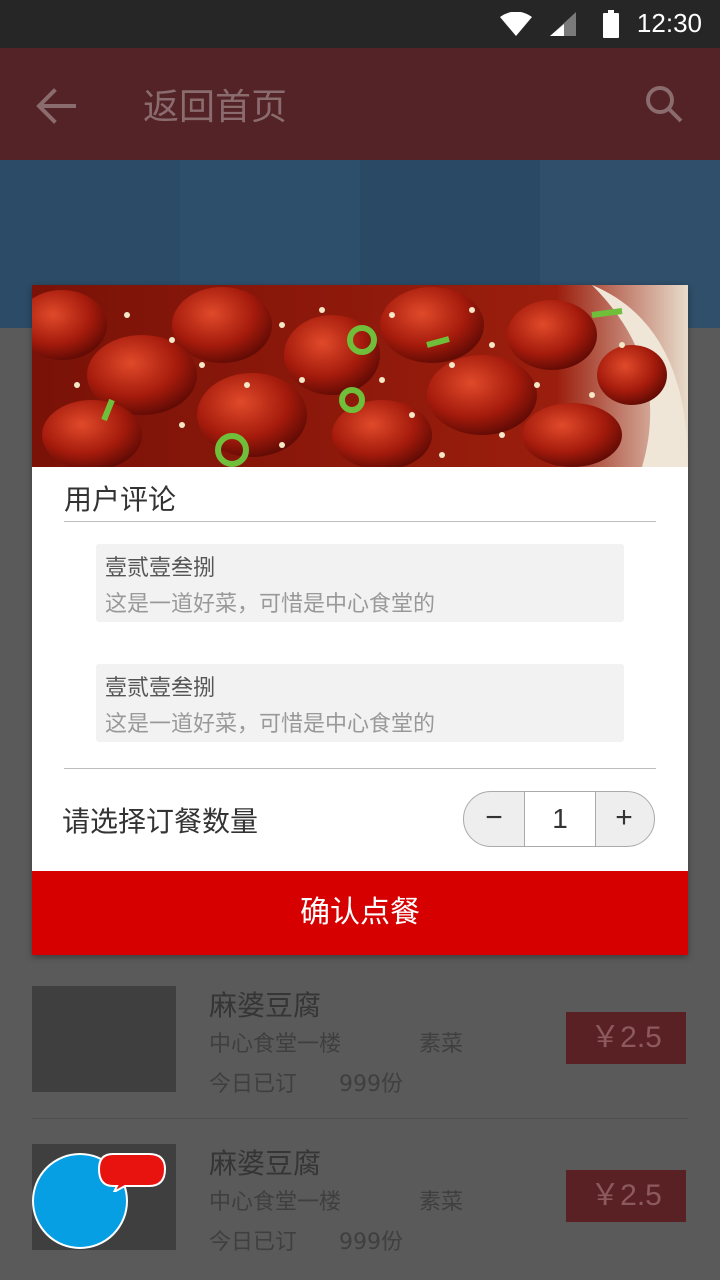  What do you see at coordinates (56, 106) in the screenshot?
I see `back-arrow-icon` at bounding box center [56, 106].